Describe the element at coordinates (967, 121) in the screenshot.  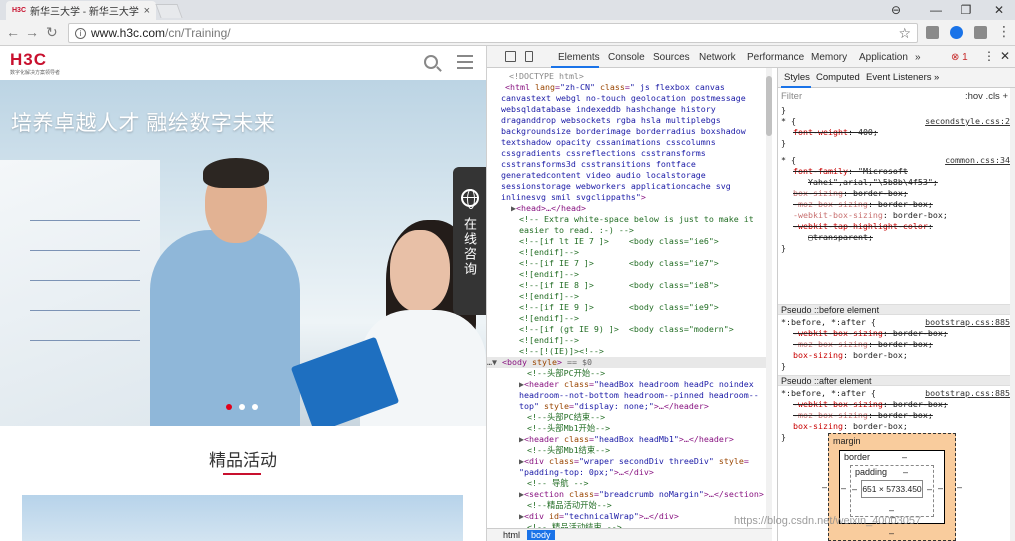
I see `css-source-link: secondstyle.css:2` at that location.